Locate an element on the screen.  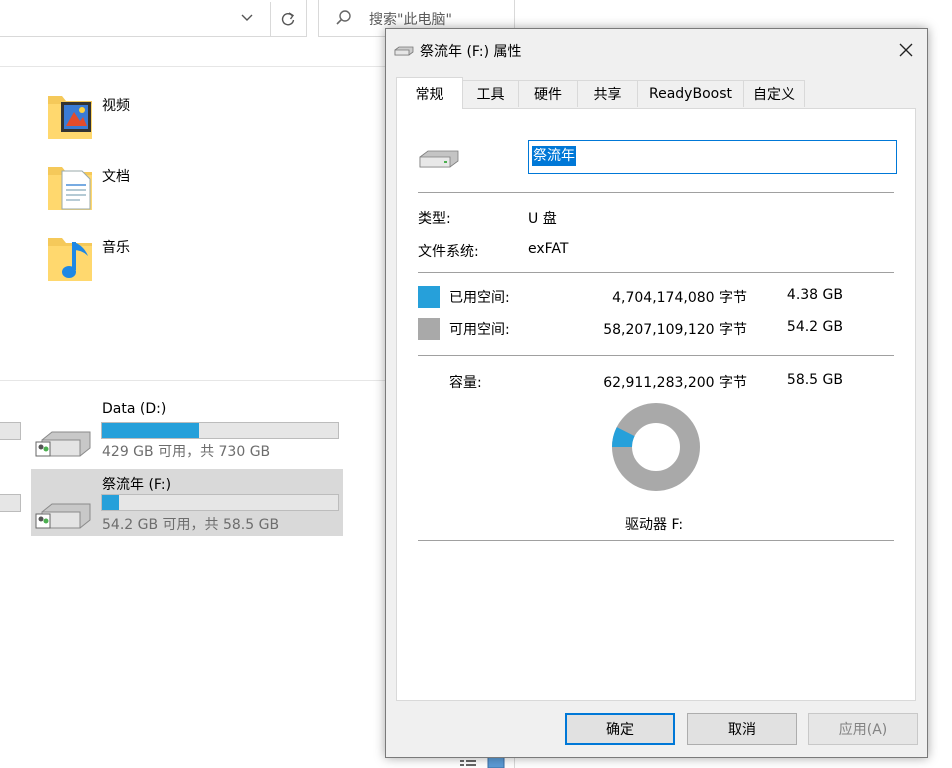
capacity-size: 58.5 GB is located at coordinates (814, 380).